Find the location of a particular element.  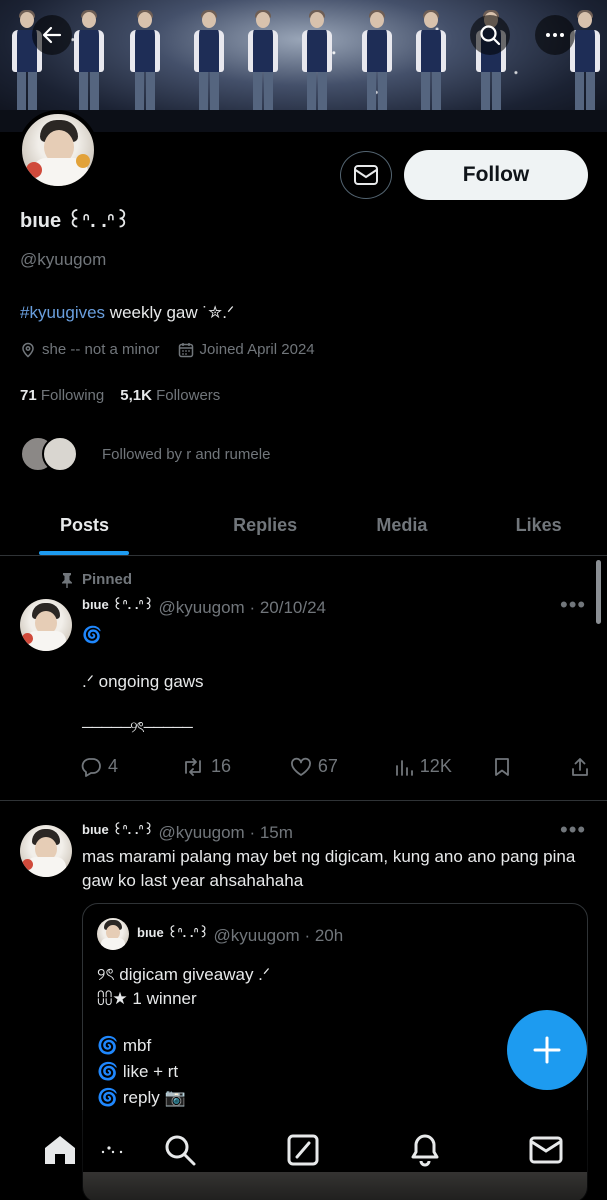

profile-tabs: Posts Replies Media Likes is located at coordinates (303, 526).